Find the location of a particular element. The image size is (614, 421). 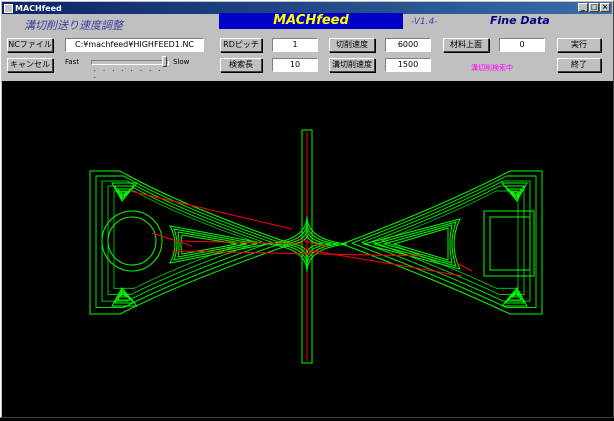

fine-data-label: Fine Data is located at coordinates (520, 20).